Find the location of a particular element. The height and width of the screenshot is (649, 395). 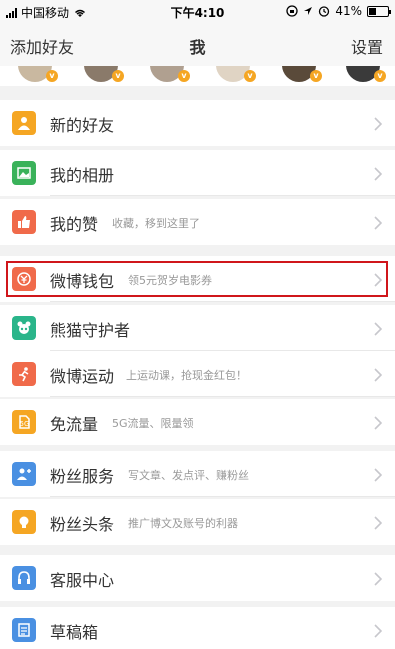

menu-row-person: 新的好友 is located at coordinates (197, 123).